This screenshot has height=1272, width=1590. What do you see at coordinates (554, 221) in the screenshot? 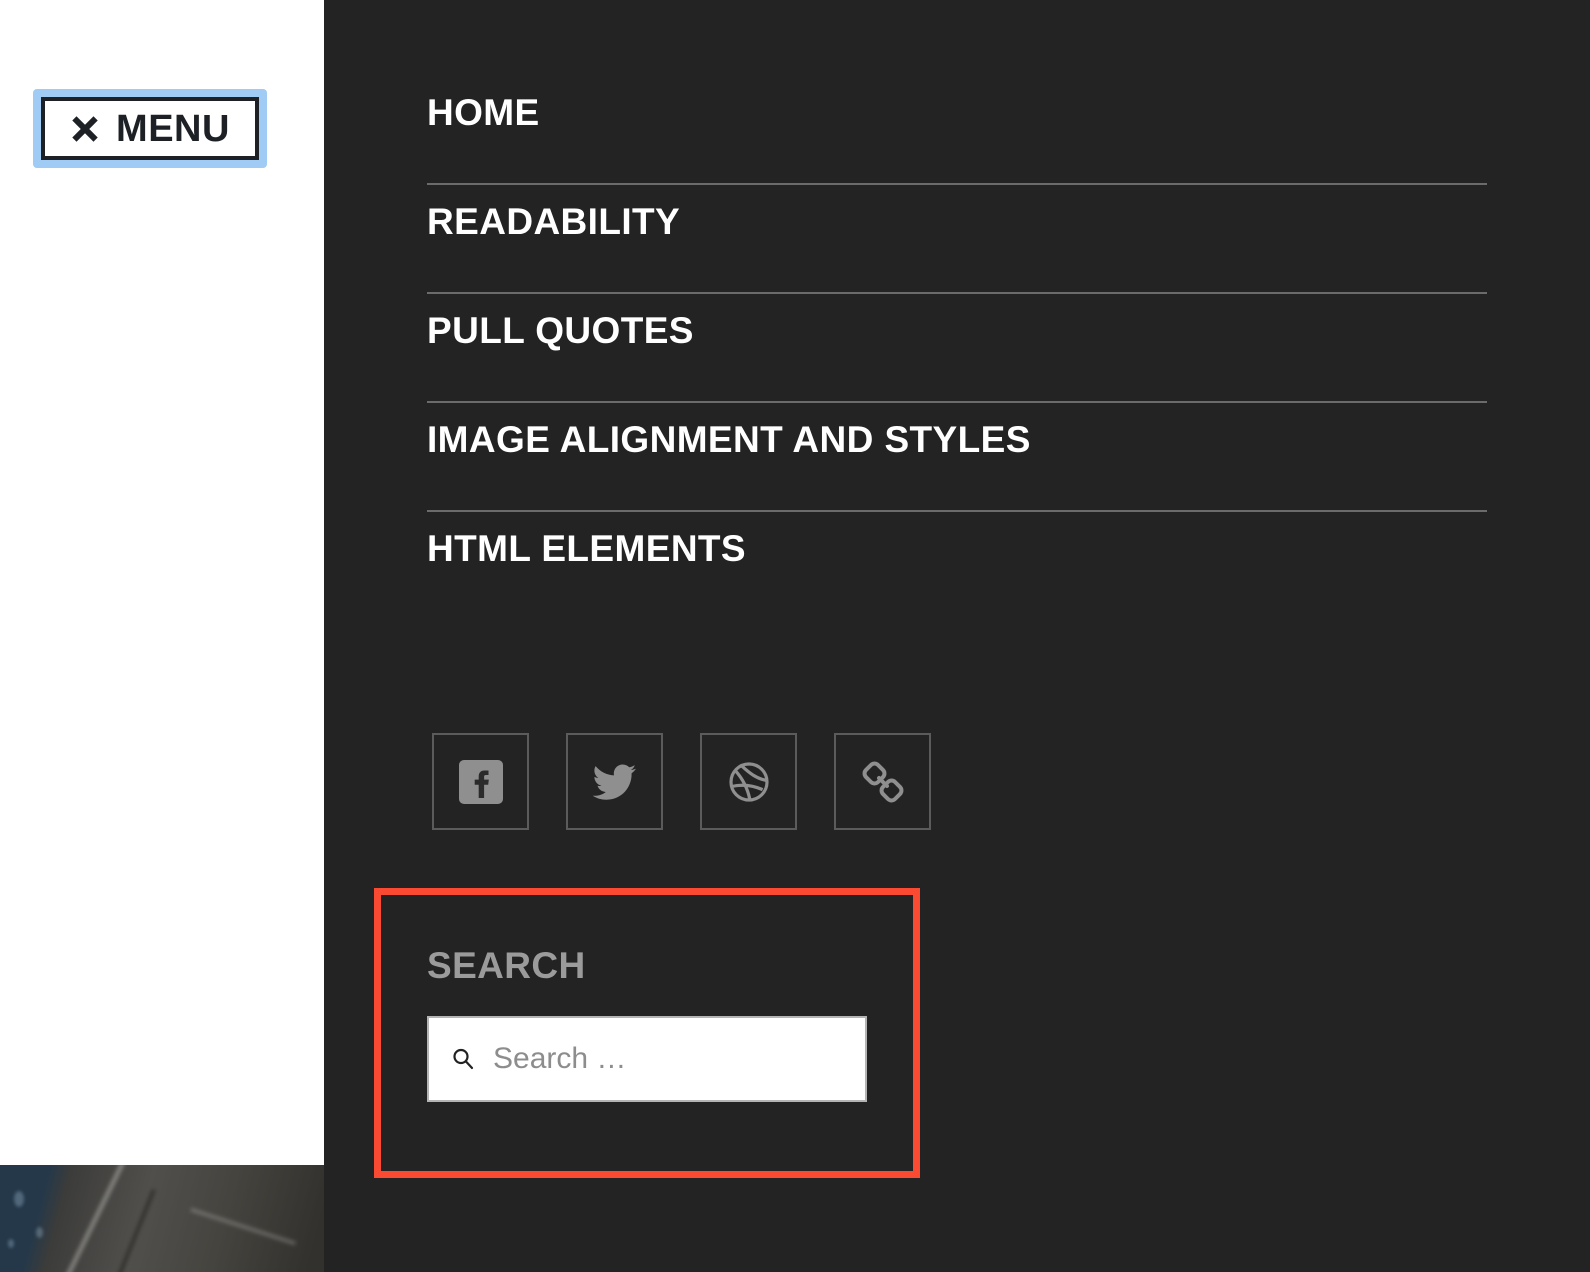
I see `nav-item-label: READABILITY` at bounding box center [554, 221].